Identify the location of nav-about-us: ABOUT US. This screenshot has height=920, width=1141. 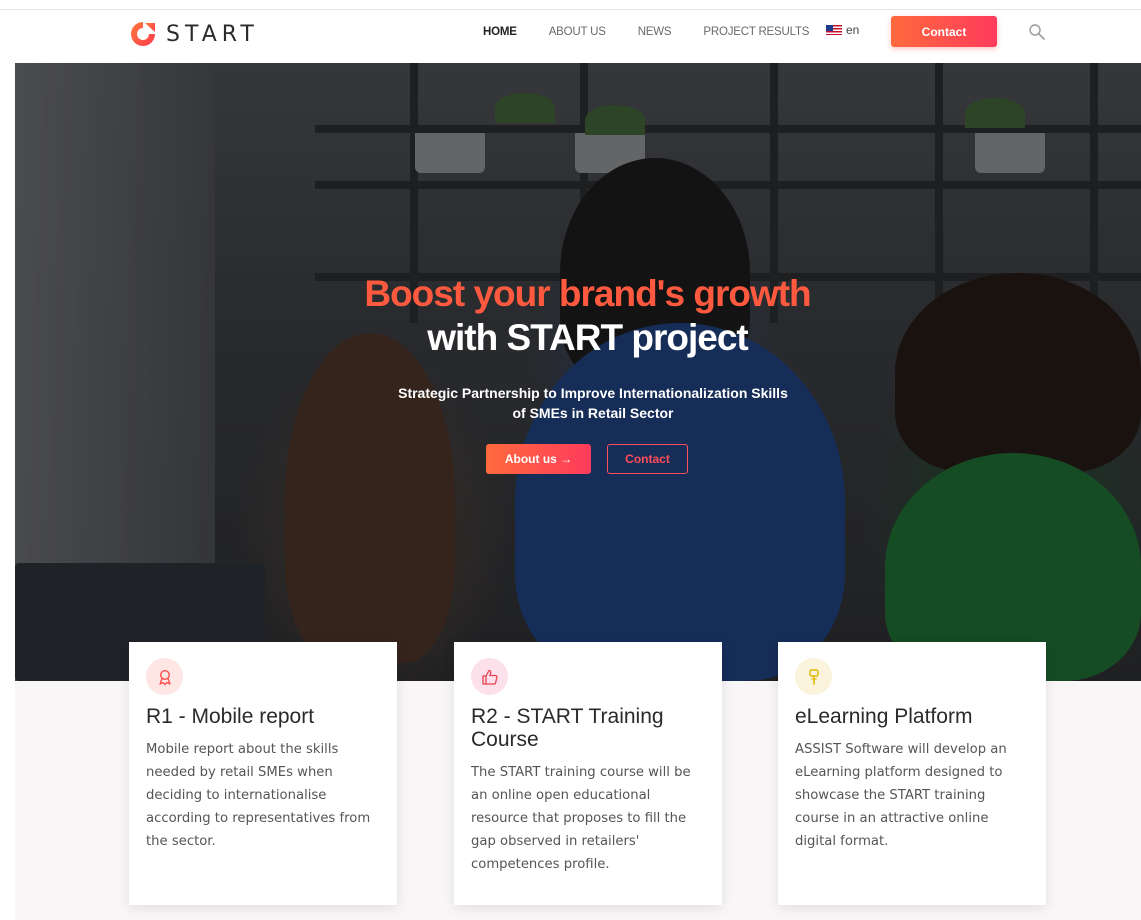
(577, 32).